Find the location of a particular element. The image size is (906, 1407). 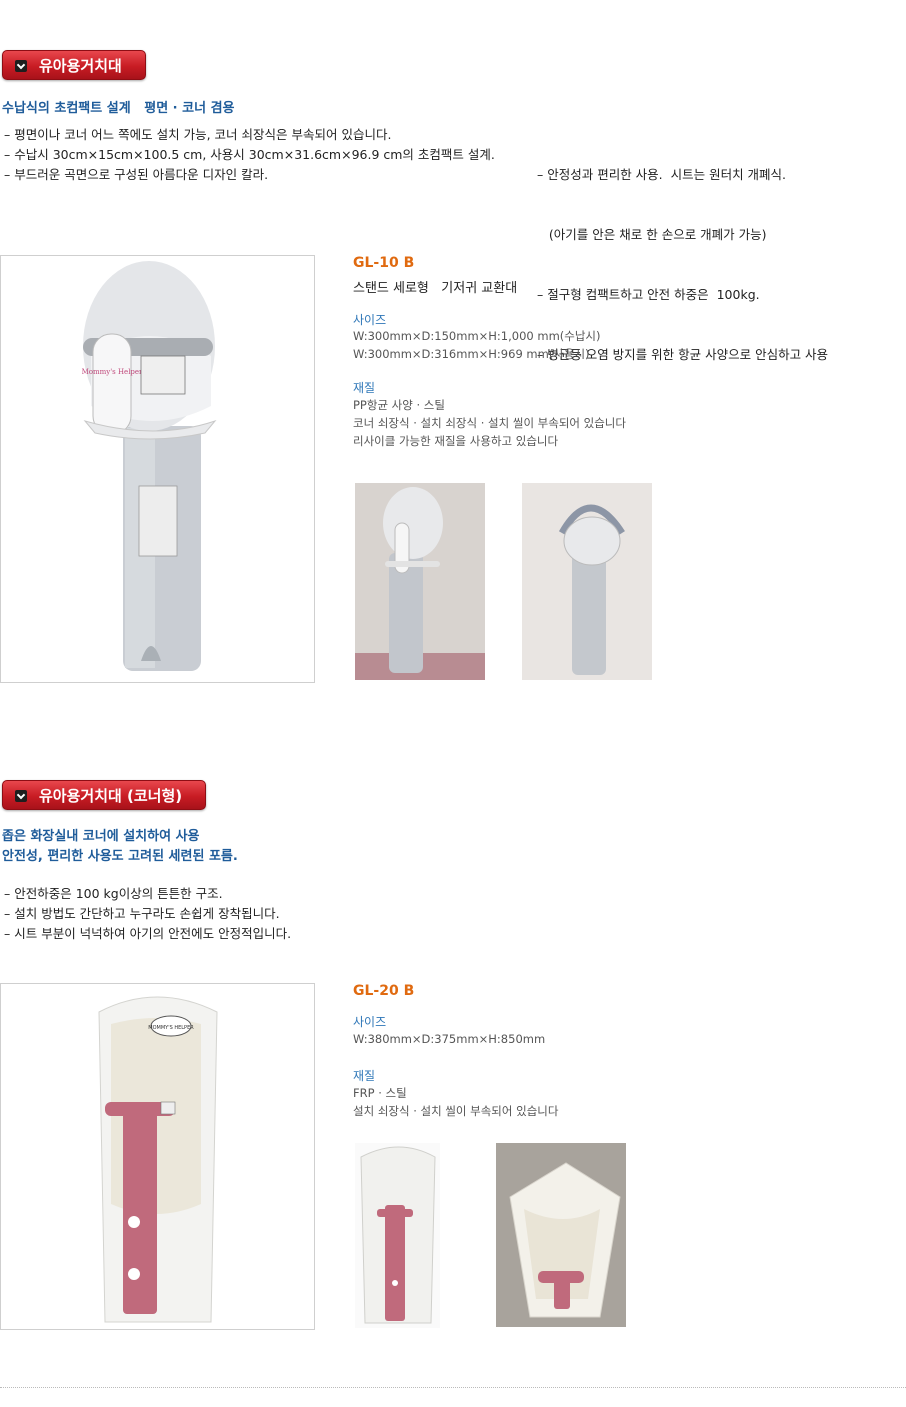

size-line: W:300mm×D:316mm×H:969 mm(사용시) is located at coordinates (471, 354).